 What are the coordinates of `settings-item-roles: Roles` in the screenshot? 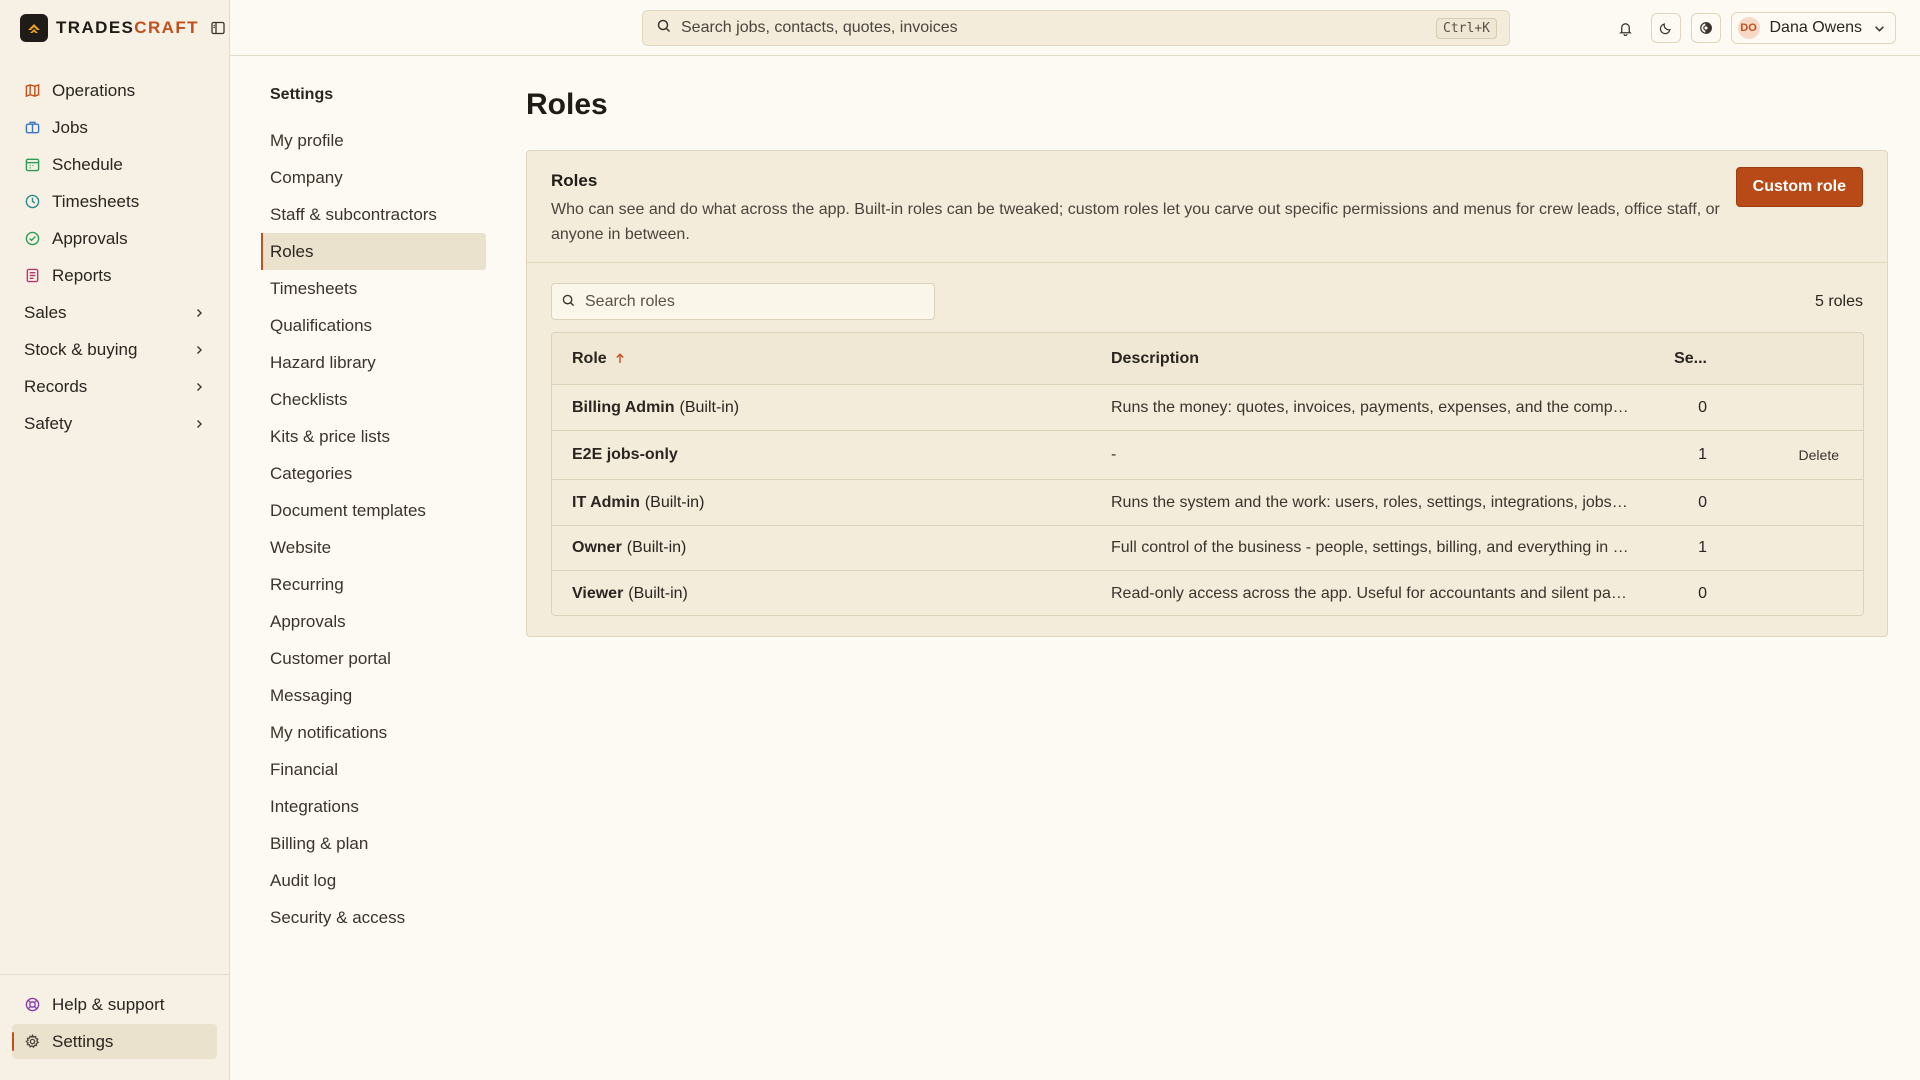 It's located at (373, 251).